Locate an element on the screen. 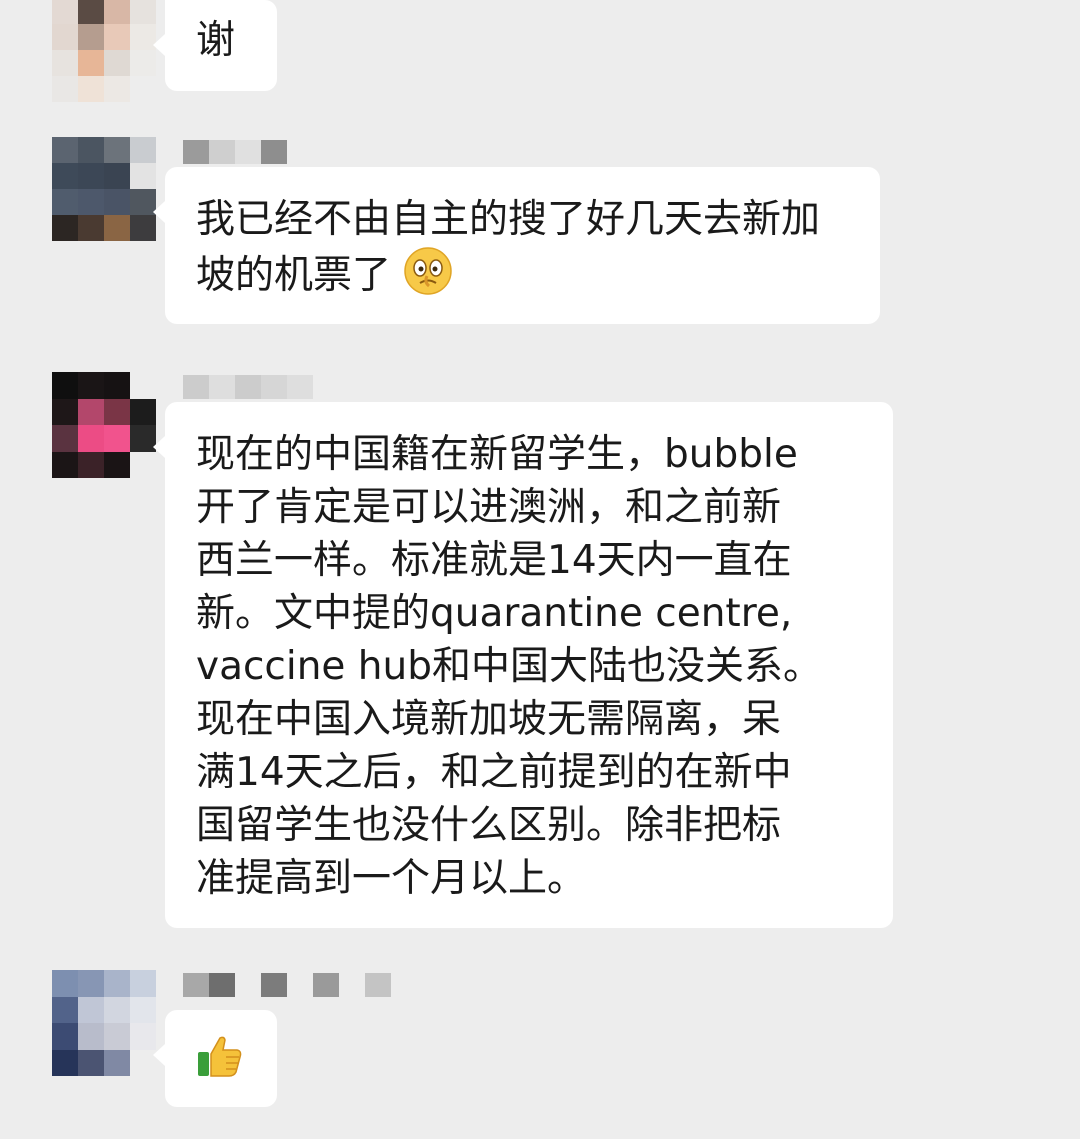 The width and height of the screenshot is (1080, 1139). message-line: 国留学生也没什么区别。除非把标 is located at coordinates (489, 825).